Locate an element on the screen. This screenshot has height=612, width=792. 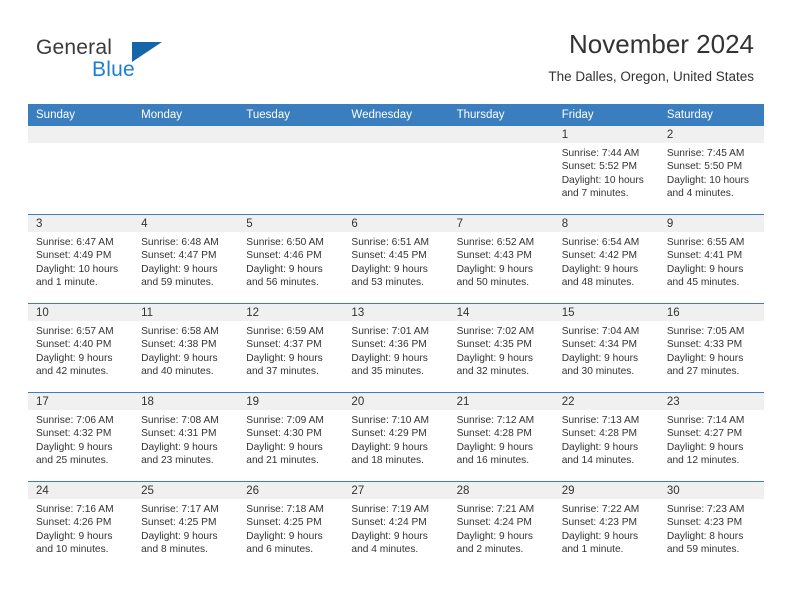
logo-text-general: General is located at coordinates (74, 47).